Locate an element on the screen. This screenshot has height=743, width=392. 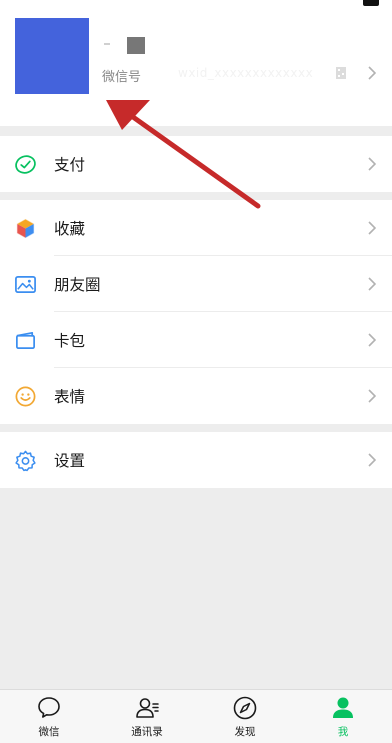
menu-item-label: 表情 is located at coordinates (70, 397).